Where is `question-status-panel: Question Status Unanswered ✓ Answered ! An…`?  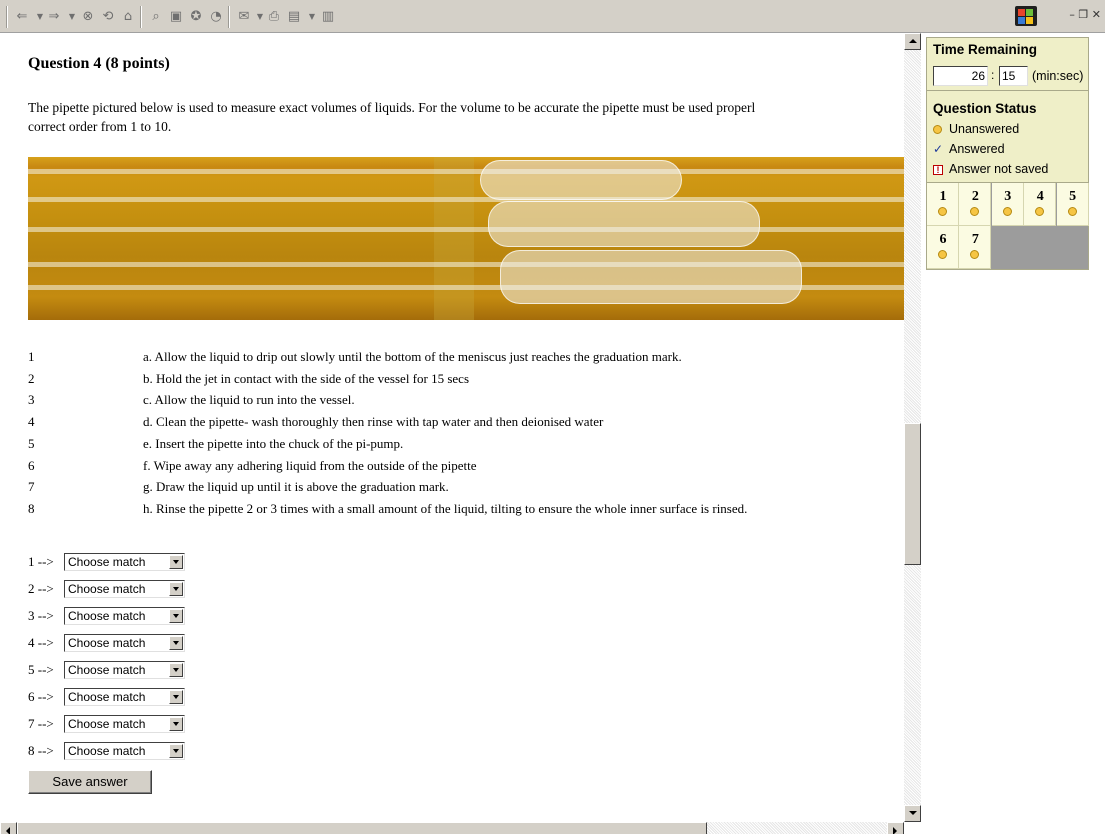
question-status-panel: Question Status Unanswered ✓ Answered ! An… is located at coordinates (1007, 137).